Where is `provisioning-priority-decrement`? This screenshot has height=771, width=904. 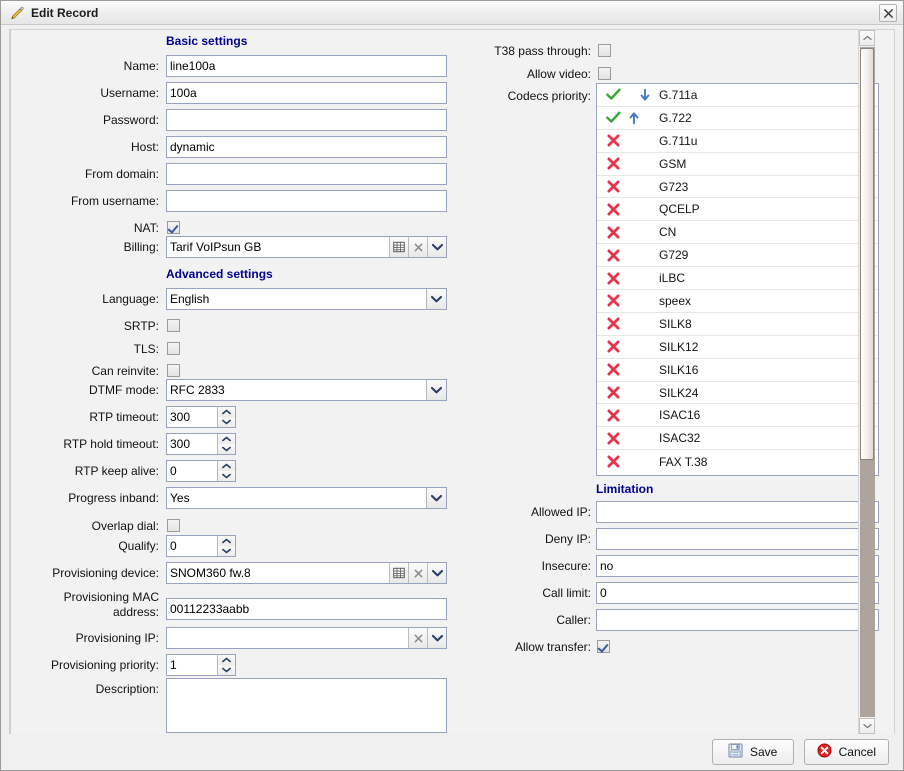 provisioning-priority-decrement is located at coordinates (226, 670).